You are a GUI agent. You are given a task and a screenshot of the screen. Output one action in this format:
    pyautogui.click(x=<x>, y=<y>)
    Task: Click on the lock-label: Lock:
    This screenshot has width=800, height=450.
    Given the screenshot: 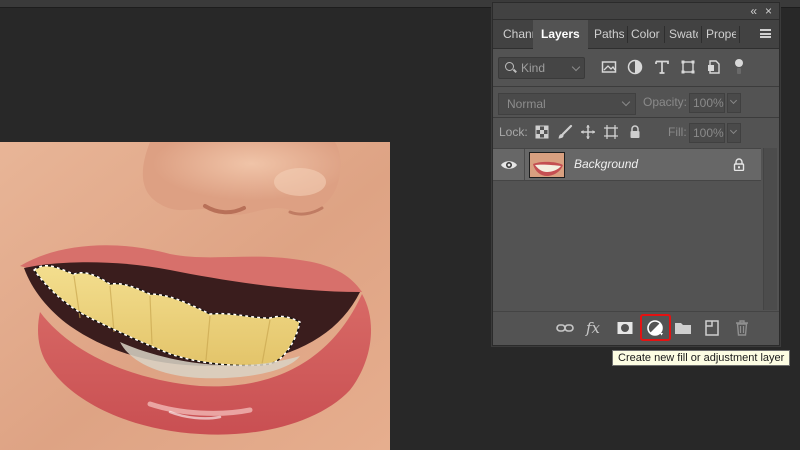 What is the action you would take?
    pyautogui.click(x=513, y=132)
    